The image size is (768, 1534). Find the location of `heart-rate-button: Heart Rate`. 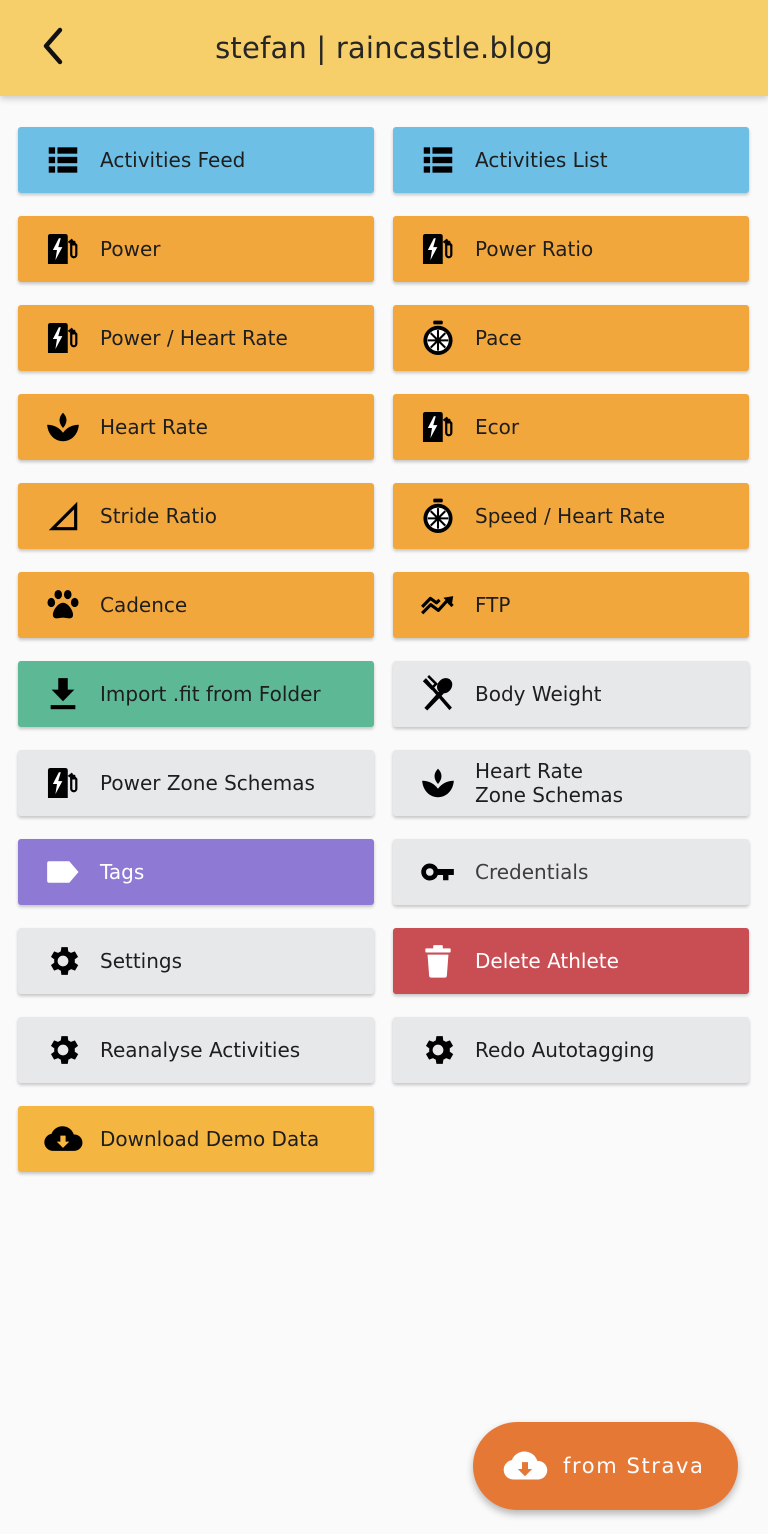

heart-rate-button: Heart Rate is located at coordinates (196, 427).